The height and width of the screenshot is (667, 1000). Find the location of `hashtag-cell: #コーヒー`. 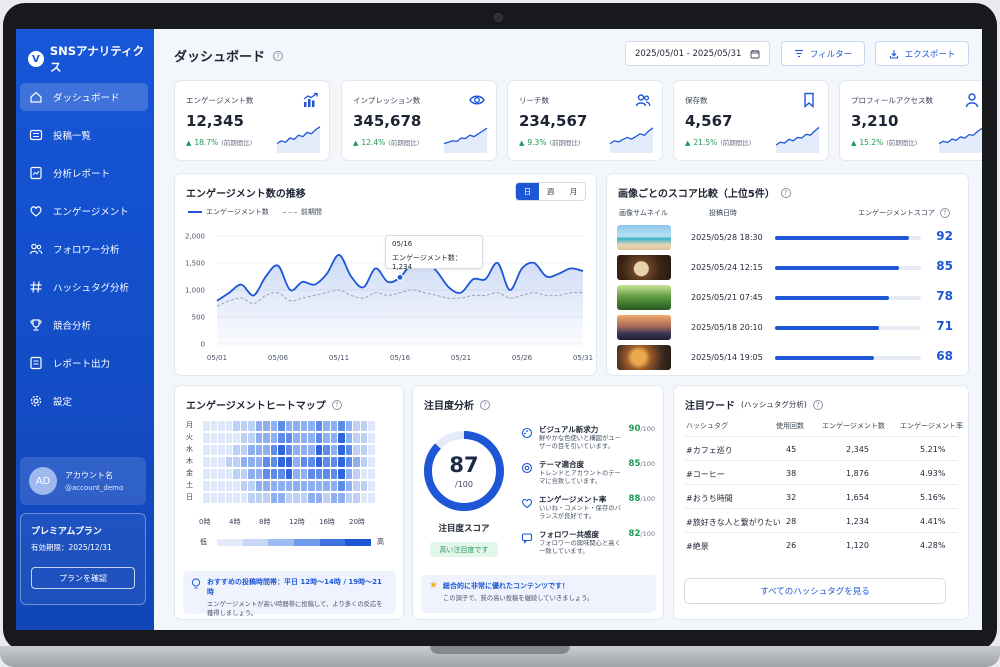

hashtag-cell: #コーヒー is located at coordinates (705, 474).